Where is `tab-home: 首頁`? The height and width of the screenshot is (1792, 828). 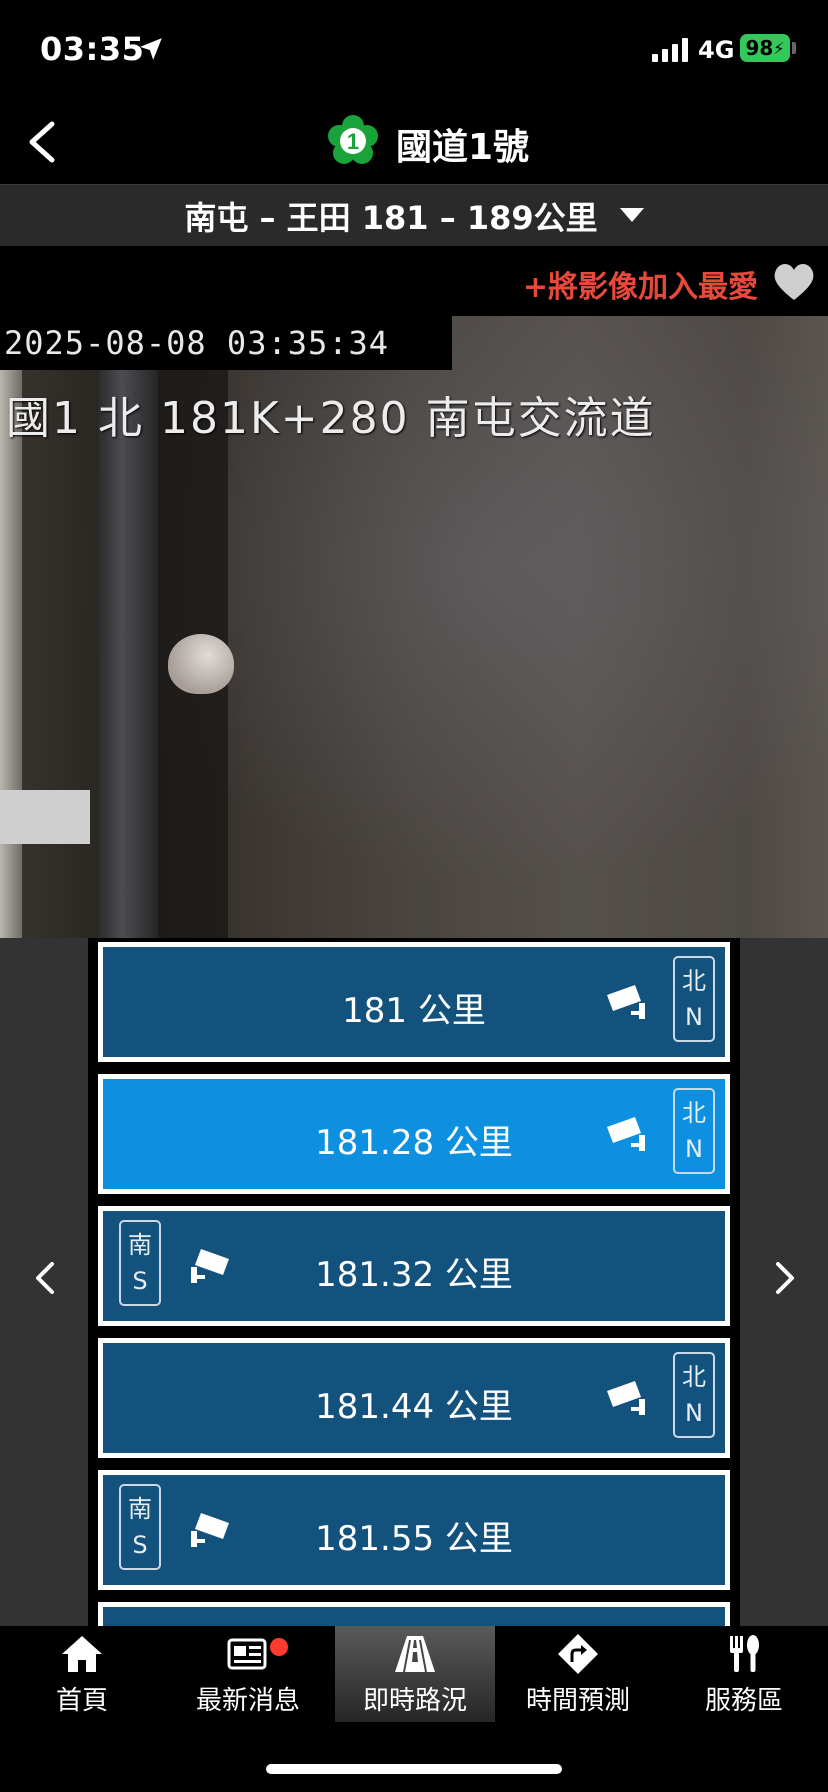
tab-home: 首頁 is located at coordinates (82, 1674).